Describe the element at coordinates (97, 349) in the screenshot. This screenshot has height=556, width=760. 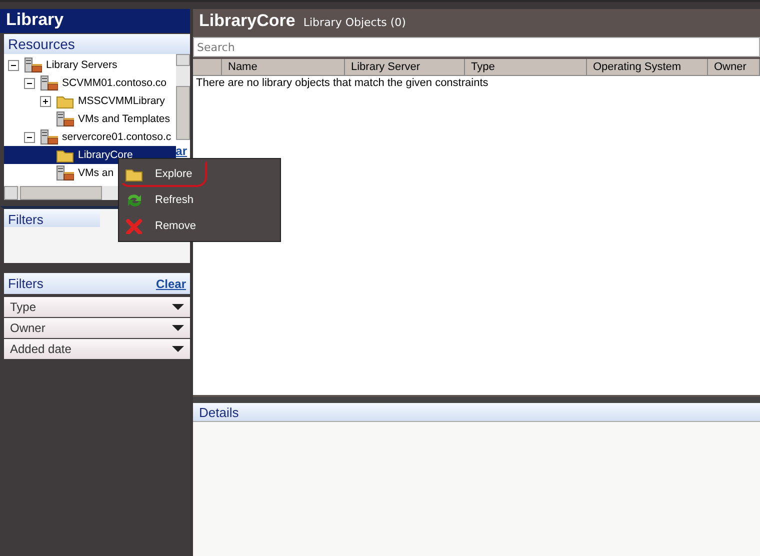
I see `filter-dropdown: Added date` at that location.